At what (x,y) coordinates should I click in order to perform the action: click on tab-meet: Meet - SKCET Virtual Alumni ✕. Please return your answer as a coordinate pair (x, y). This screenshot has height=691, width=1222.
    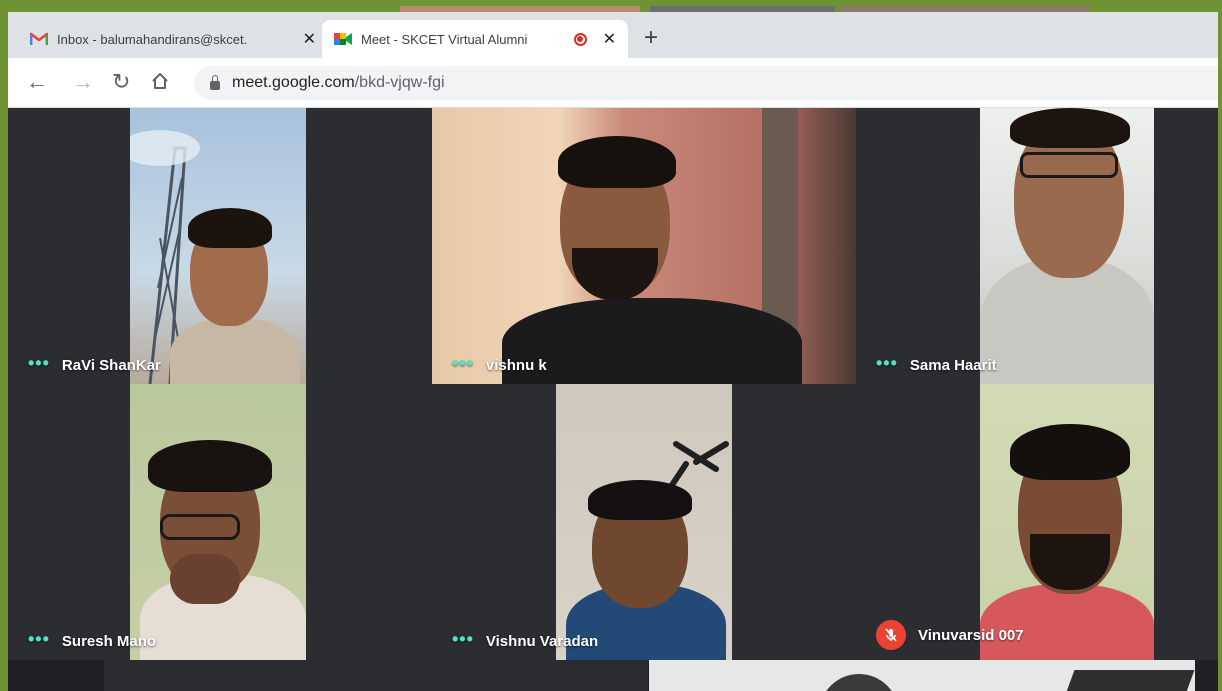
    Looking at the image, I should click on (475, 39).